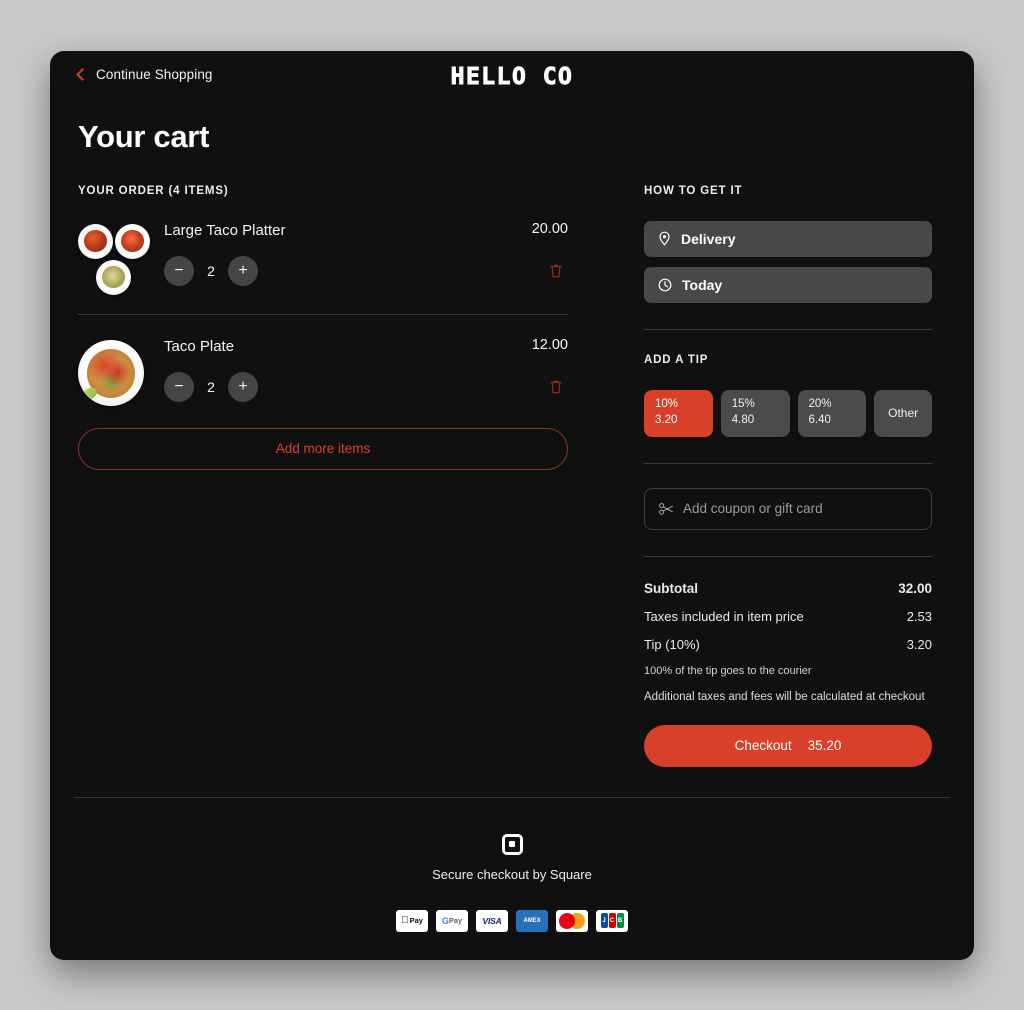  What do you see at coordinates (820, 404) in the screenshot?
I see `tip-percent: 20%` at bounding box center [820, 404].